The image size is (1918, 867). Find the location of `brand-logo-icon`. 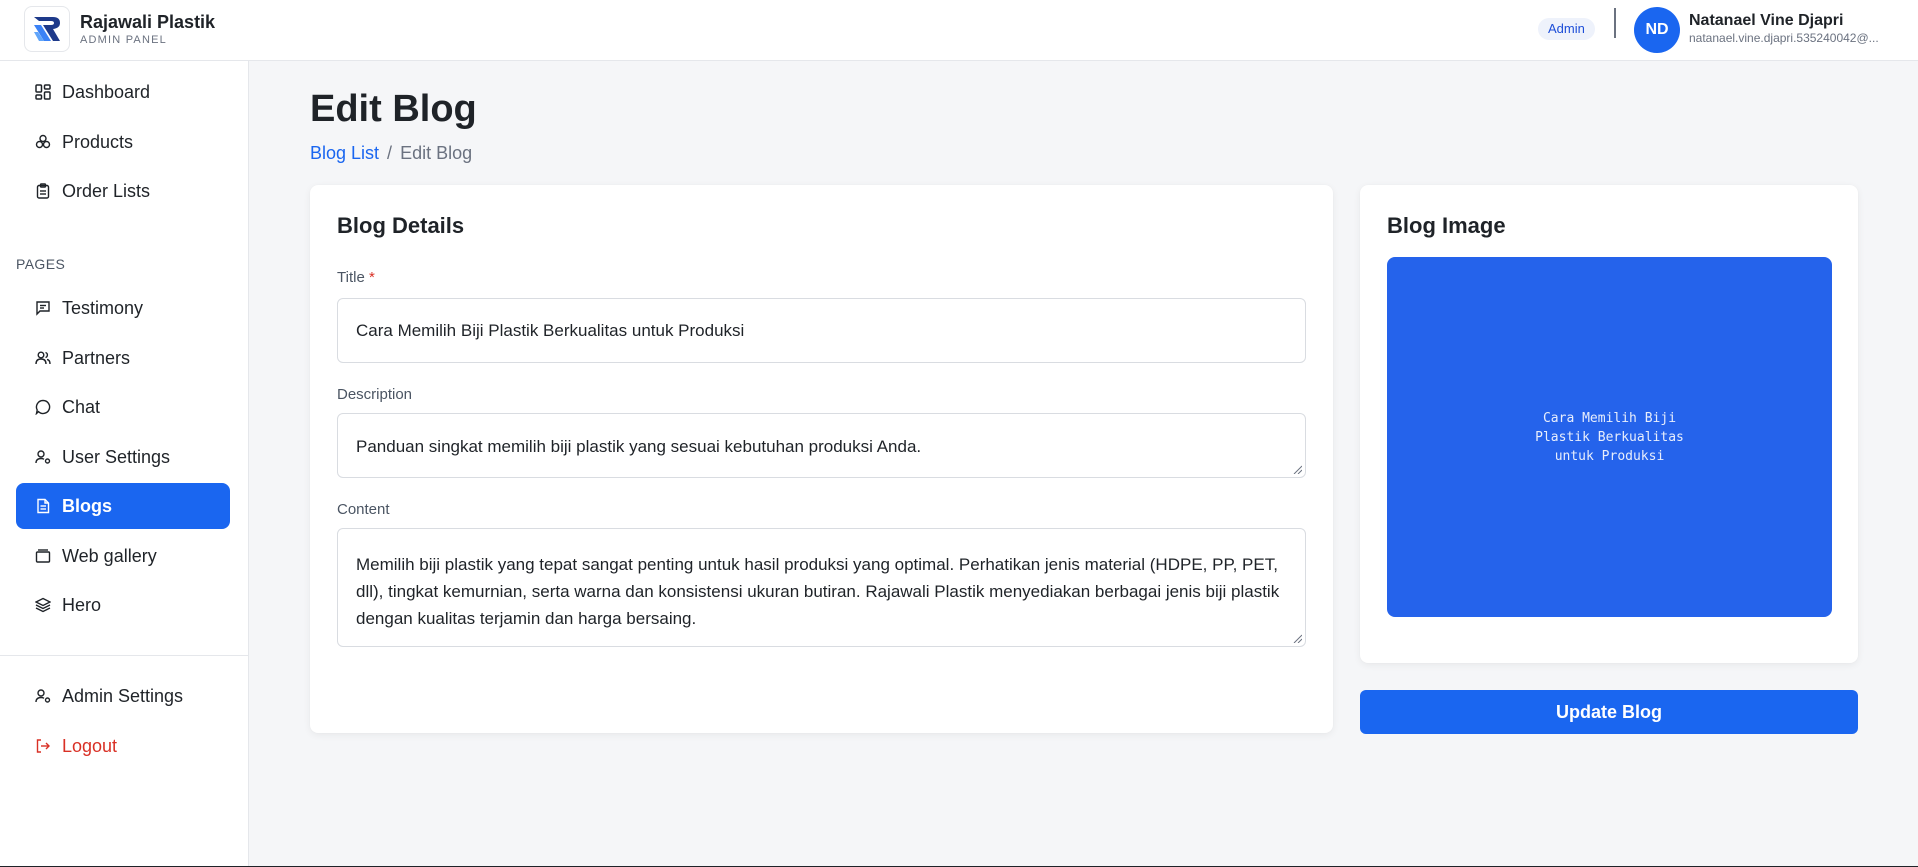

brand-logo-icon is located at coordinates (47, 29).